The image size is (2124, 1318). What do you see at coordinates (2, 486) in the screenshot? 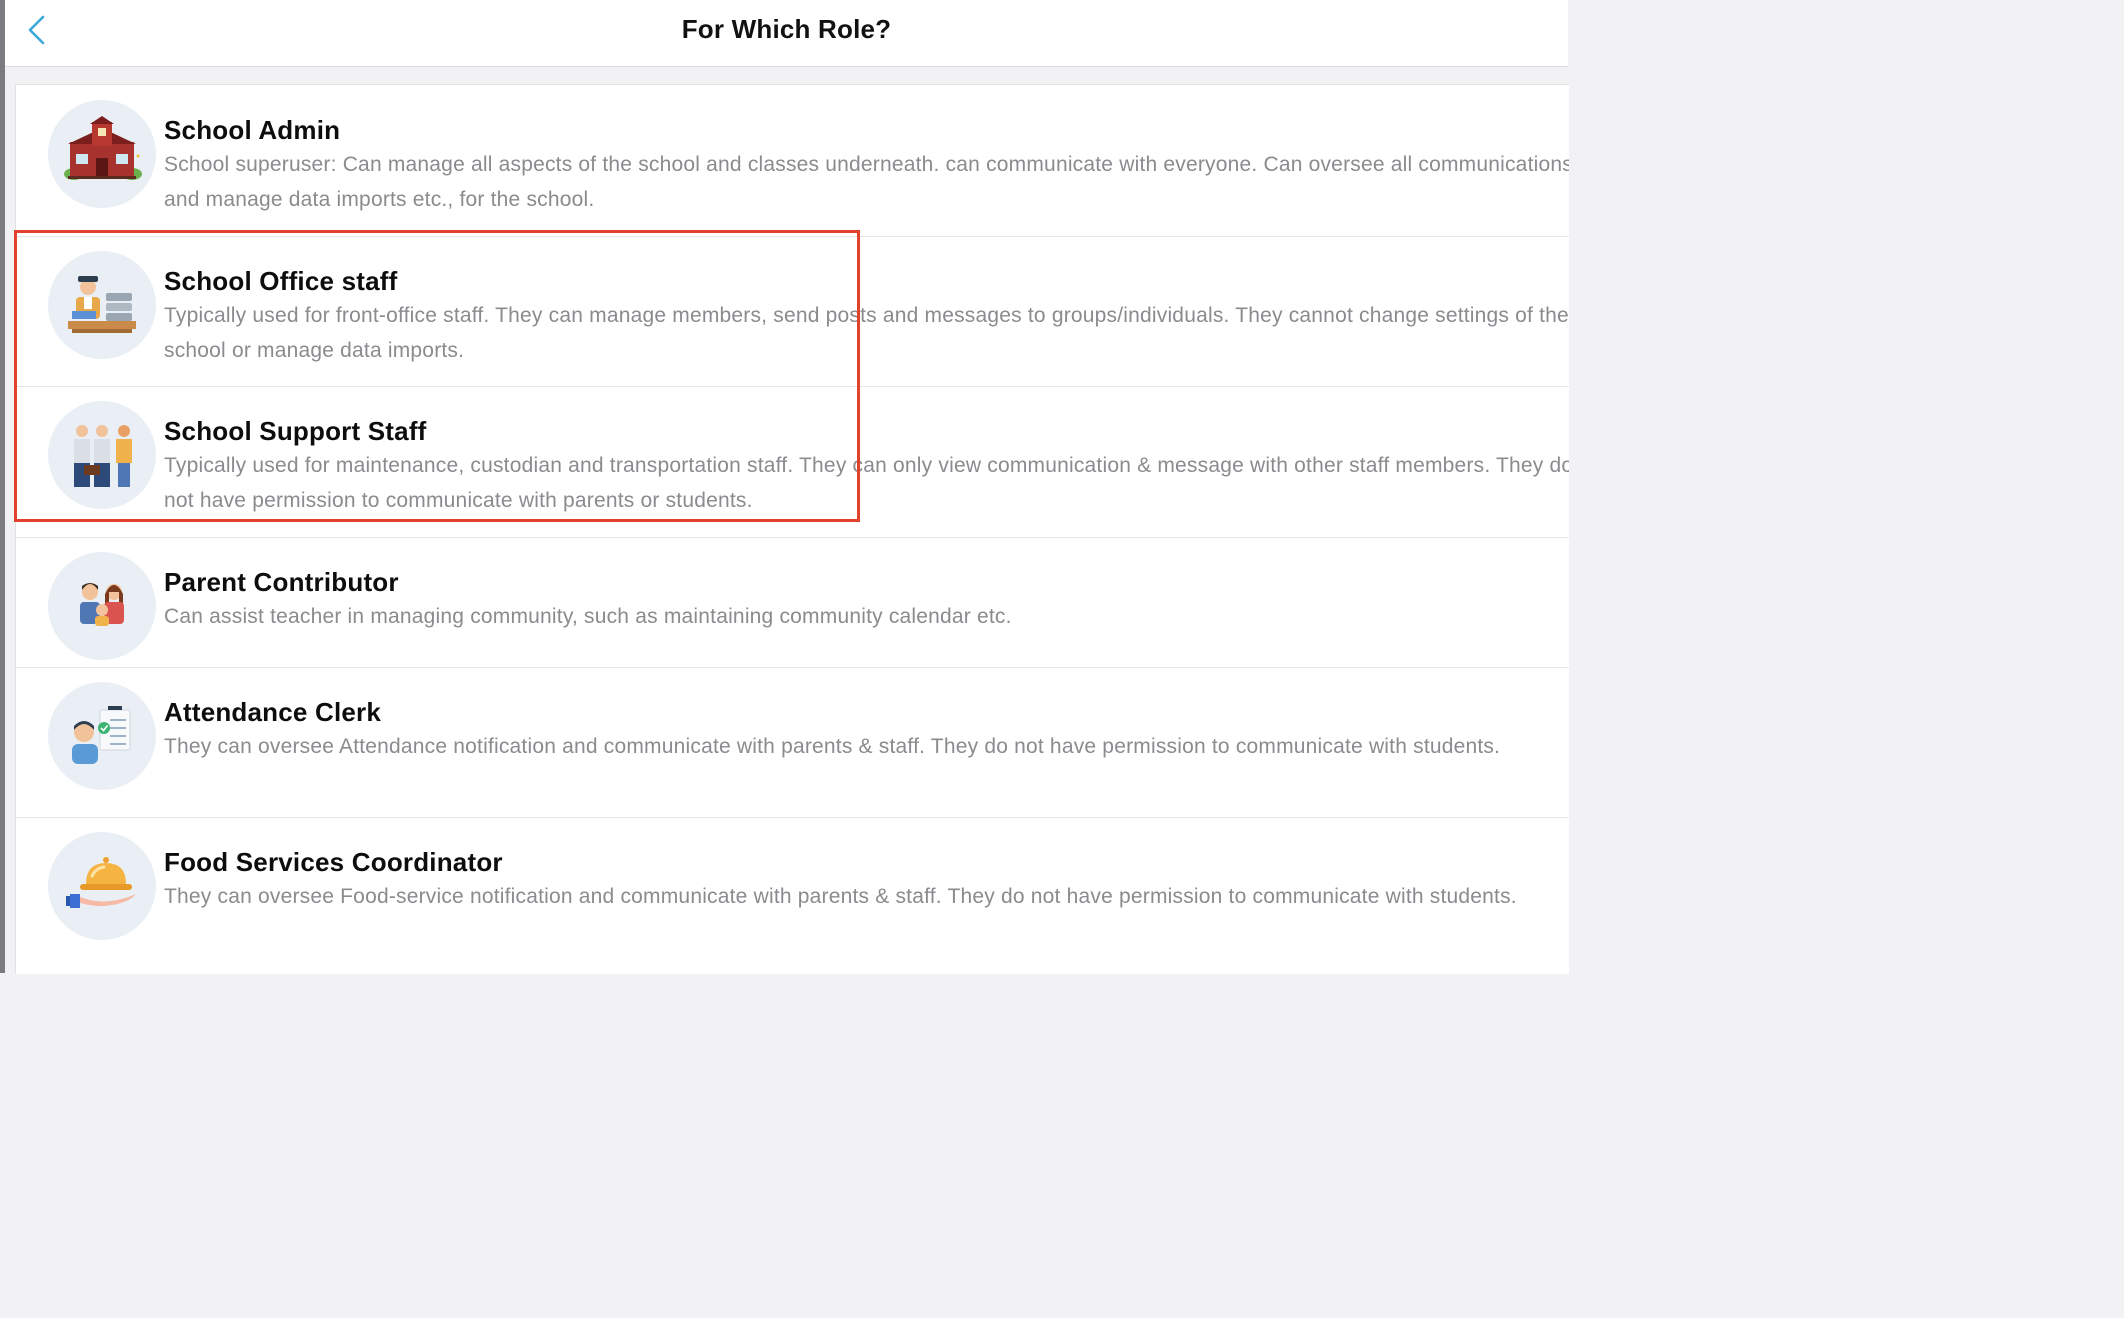
I see `window-edge` at bounding box center [2, 486].